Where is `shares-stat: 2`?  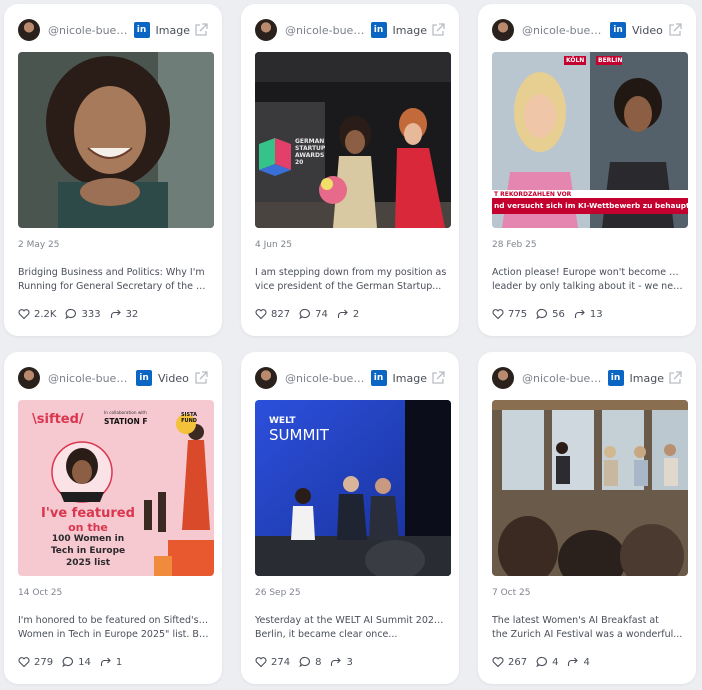
shares-stat: 2 is located at coordinates (348, 314).